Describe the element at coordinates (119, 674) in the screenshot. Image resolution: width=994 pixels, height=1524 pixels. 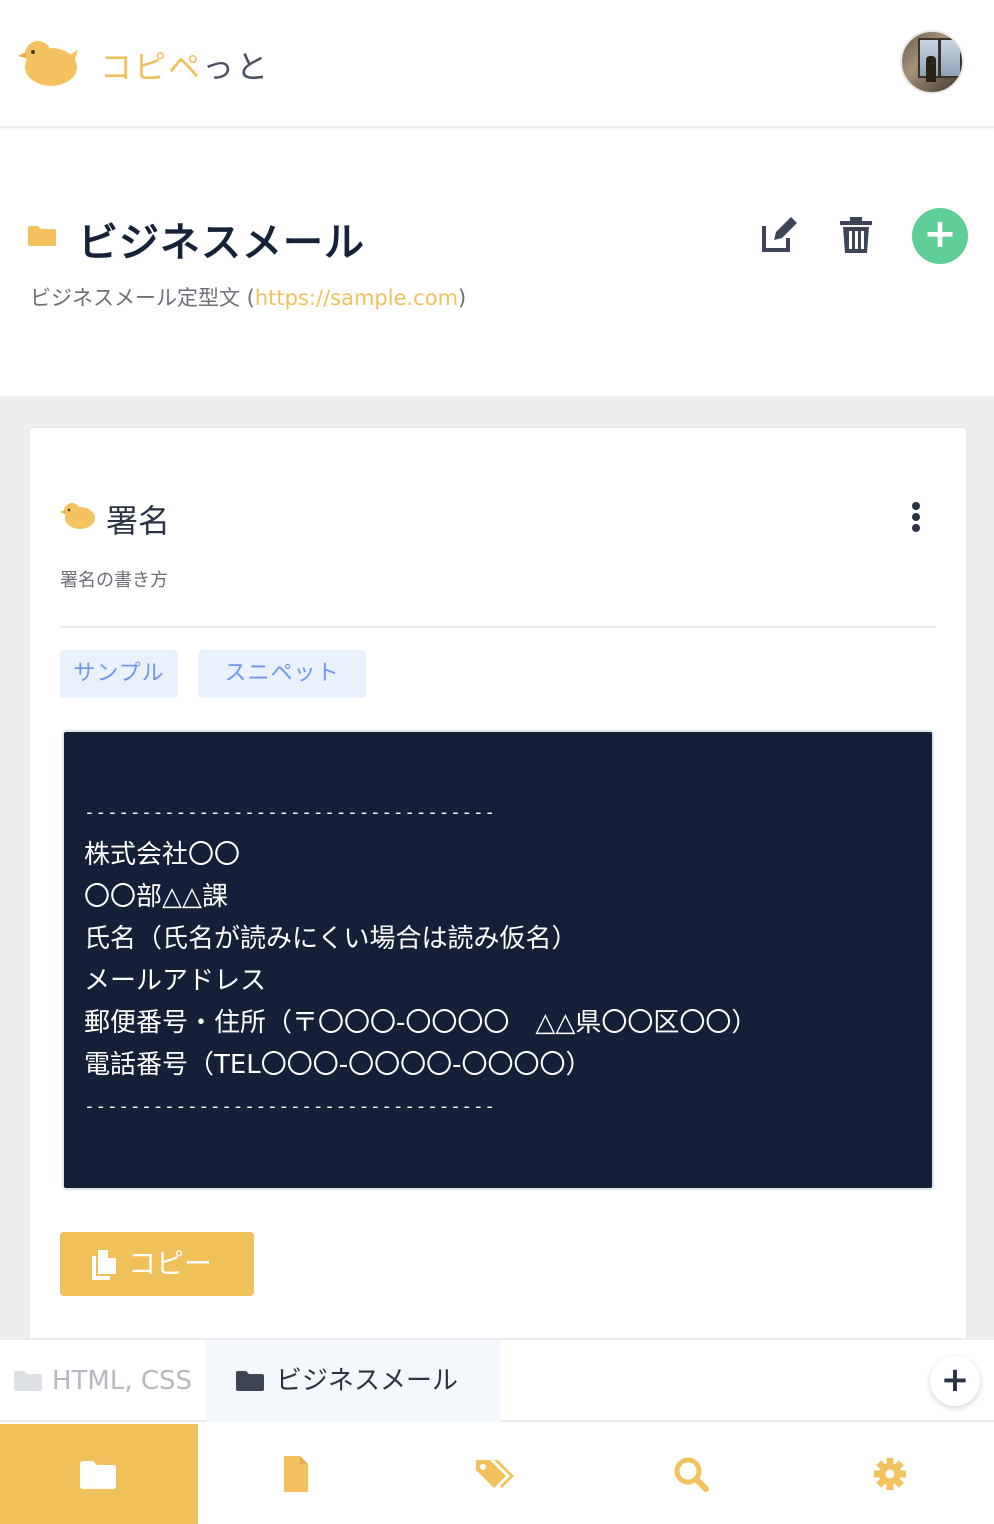
I see `tag-sample: サンプル` at that location.